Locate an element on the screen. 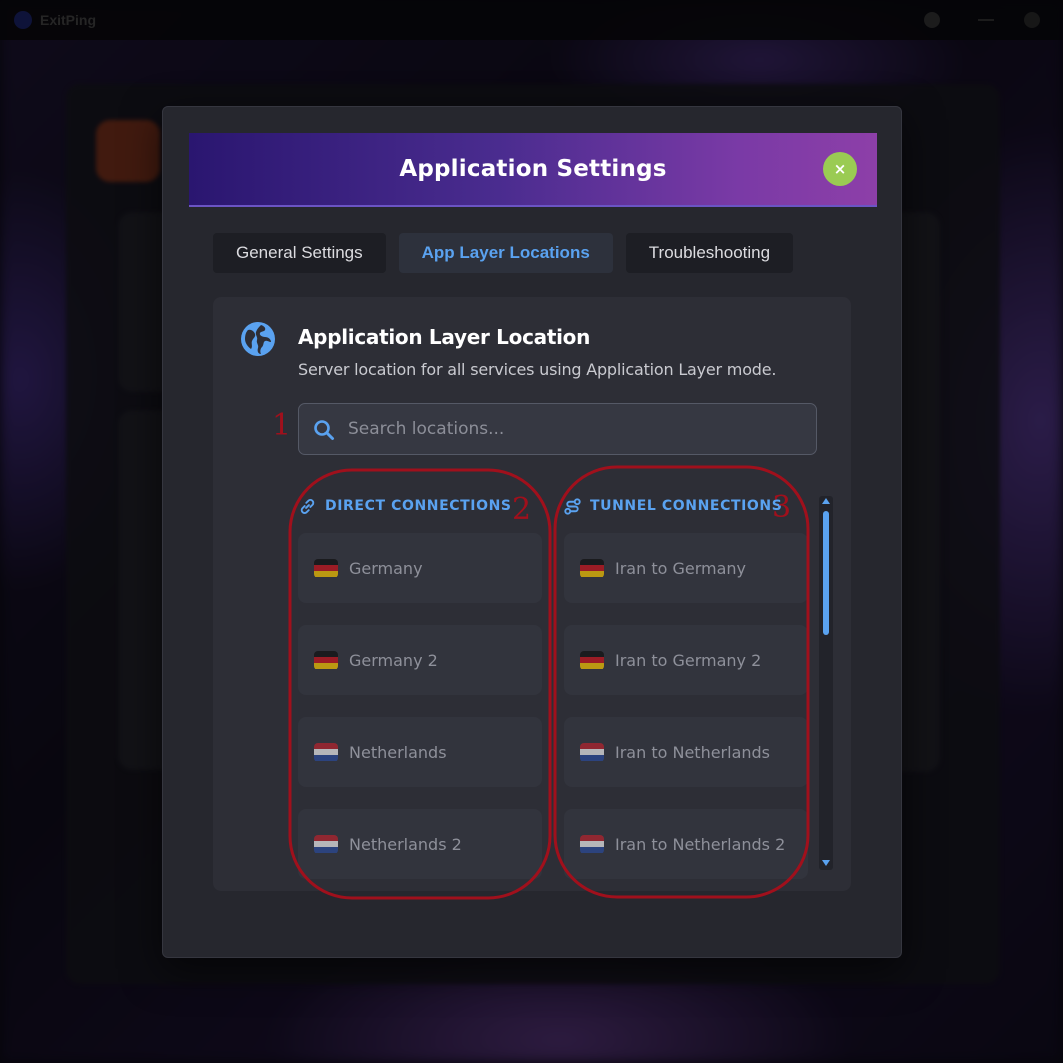 This screenshot has width=1063, height=1063. location-label: Iran to Germany 2 is located at coordinates (688, 660).